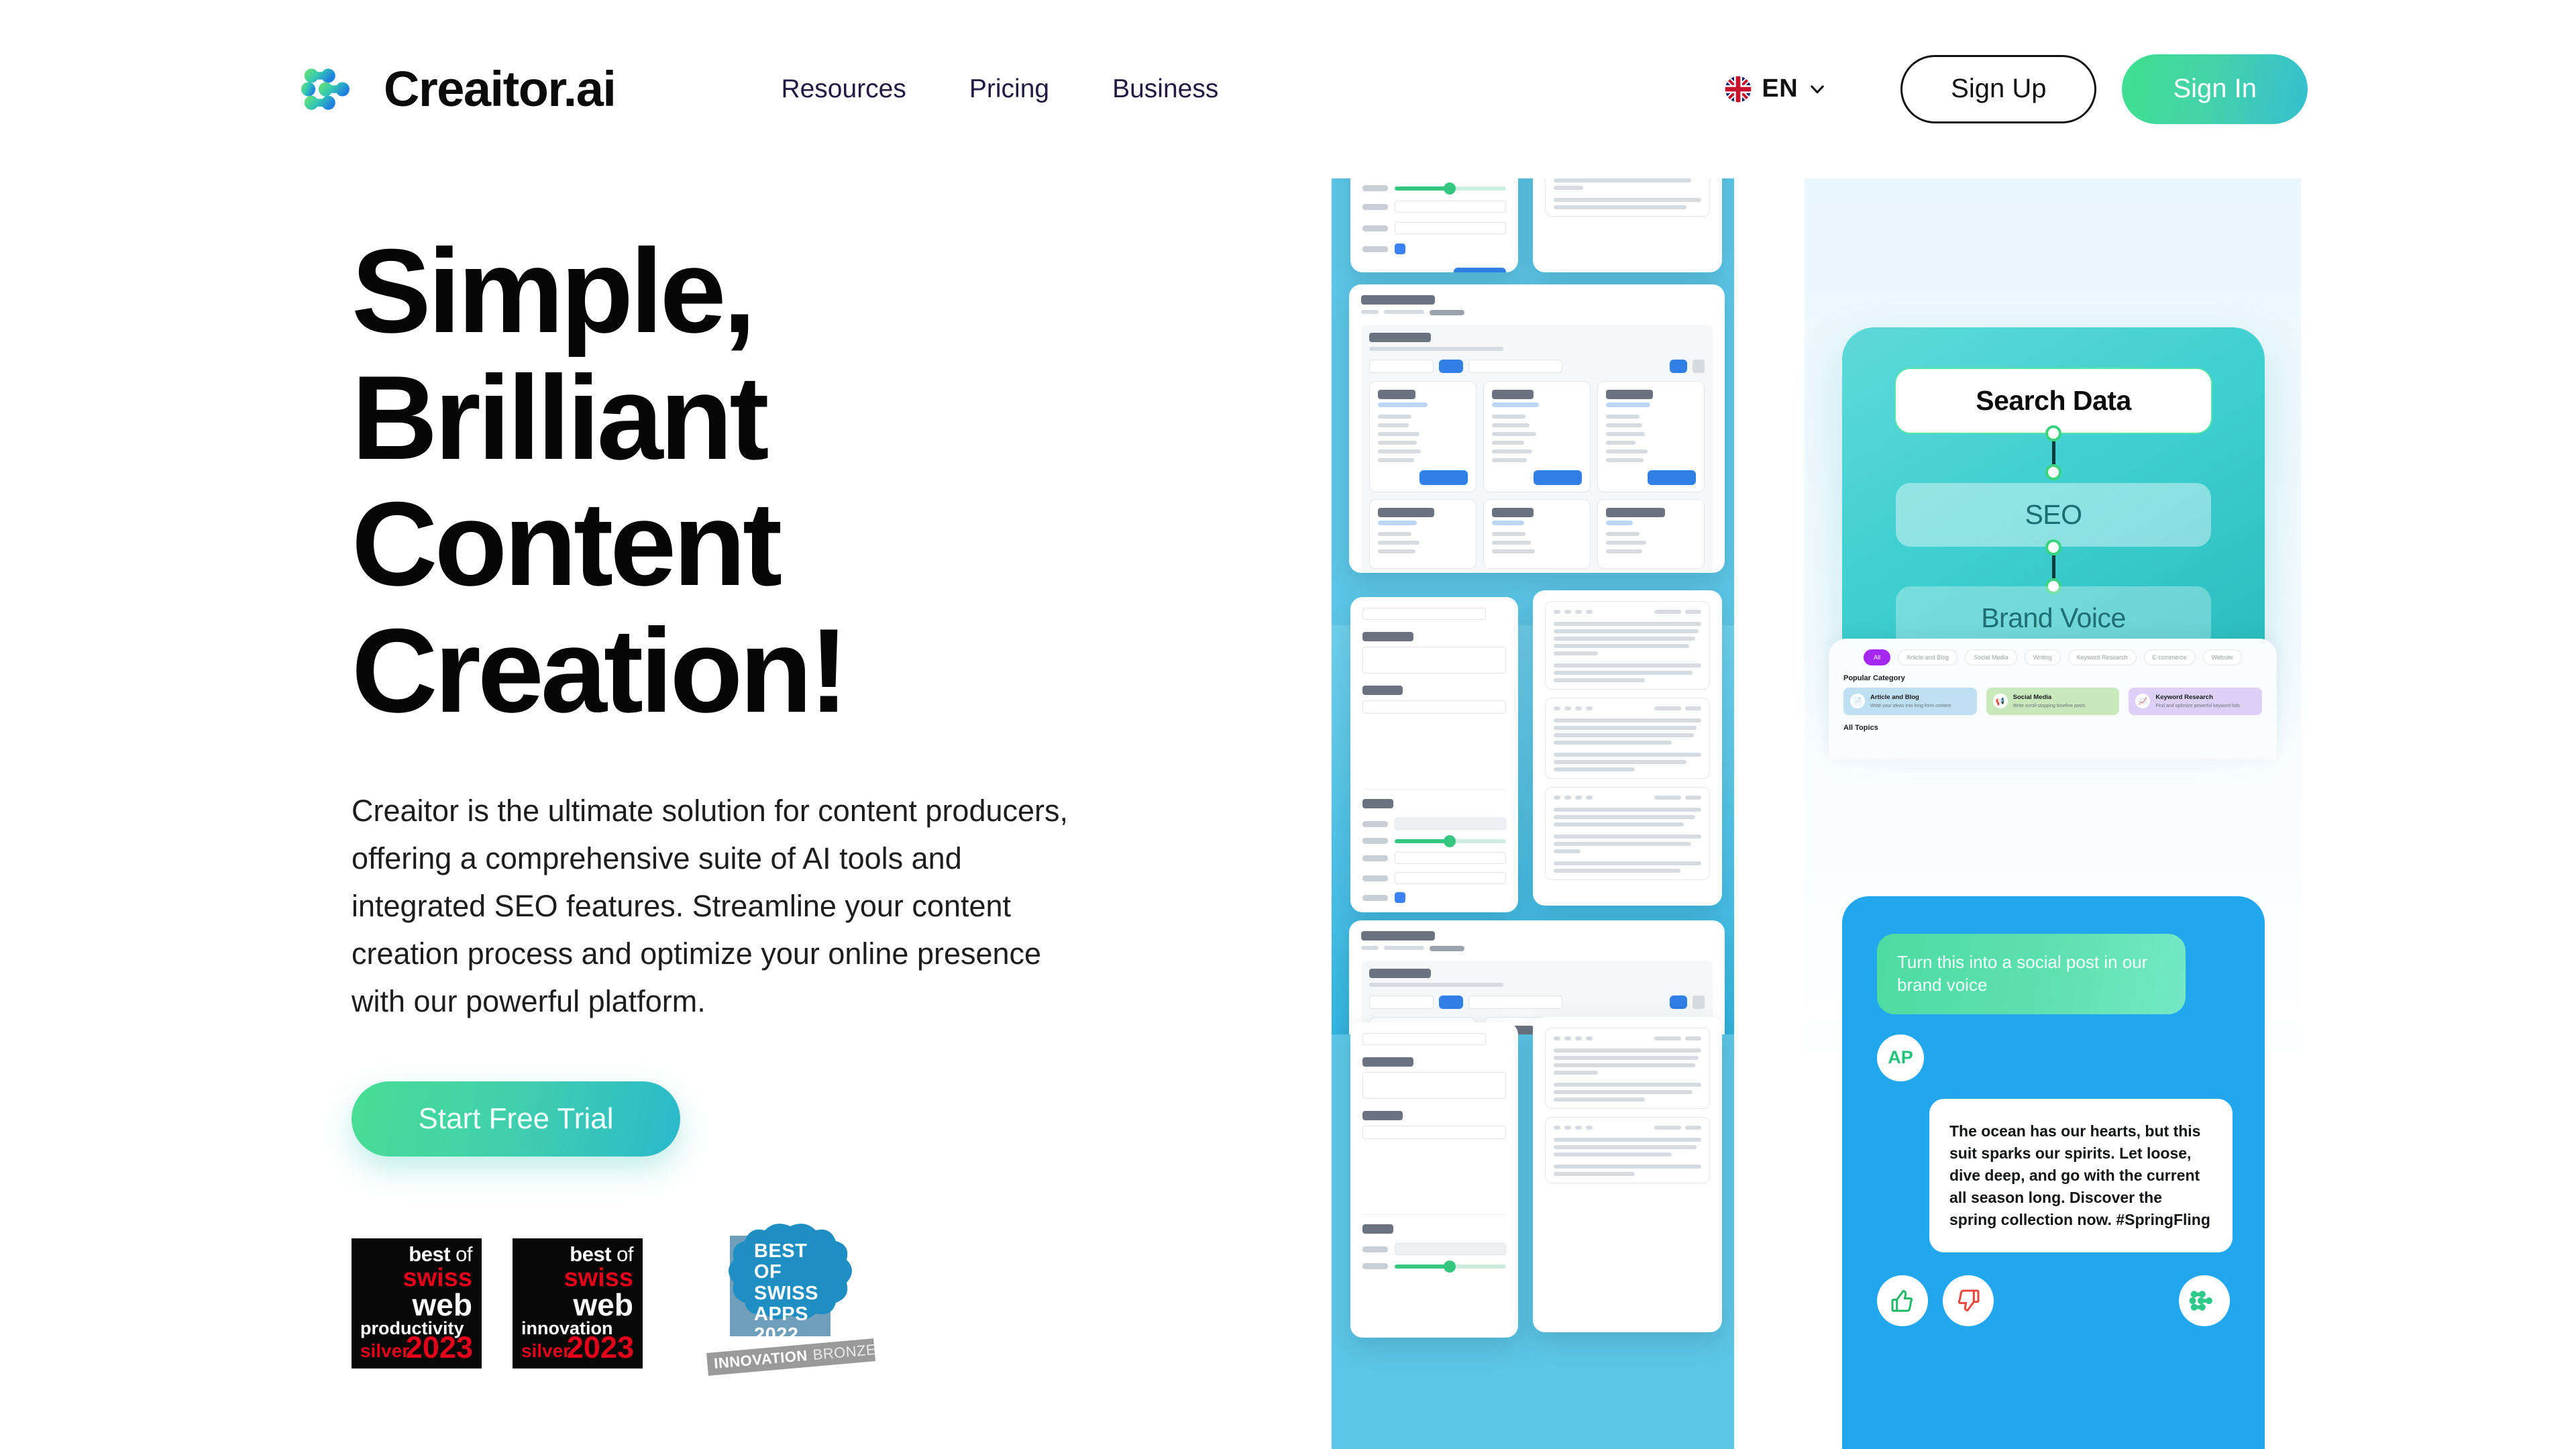  I want to click on category-chip-ecommerce: E-commerce, so click(2169, 657).